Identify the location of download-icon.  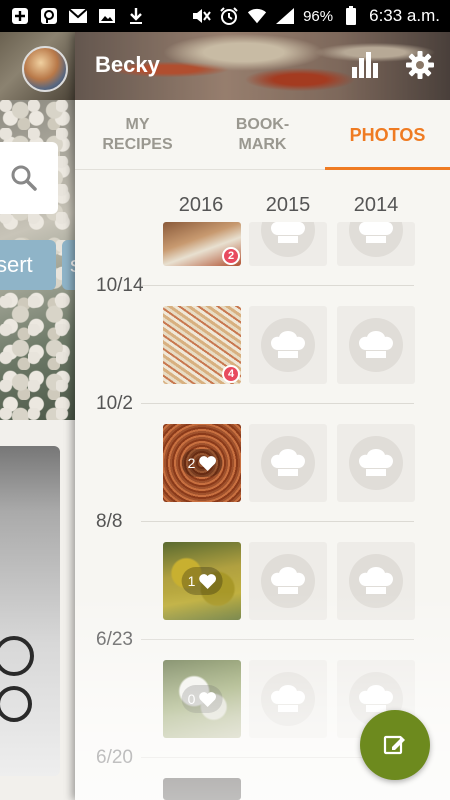
(136, 16).